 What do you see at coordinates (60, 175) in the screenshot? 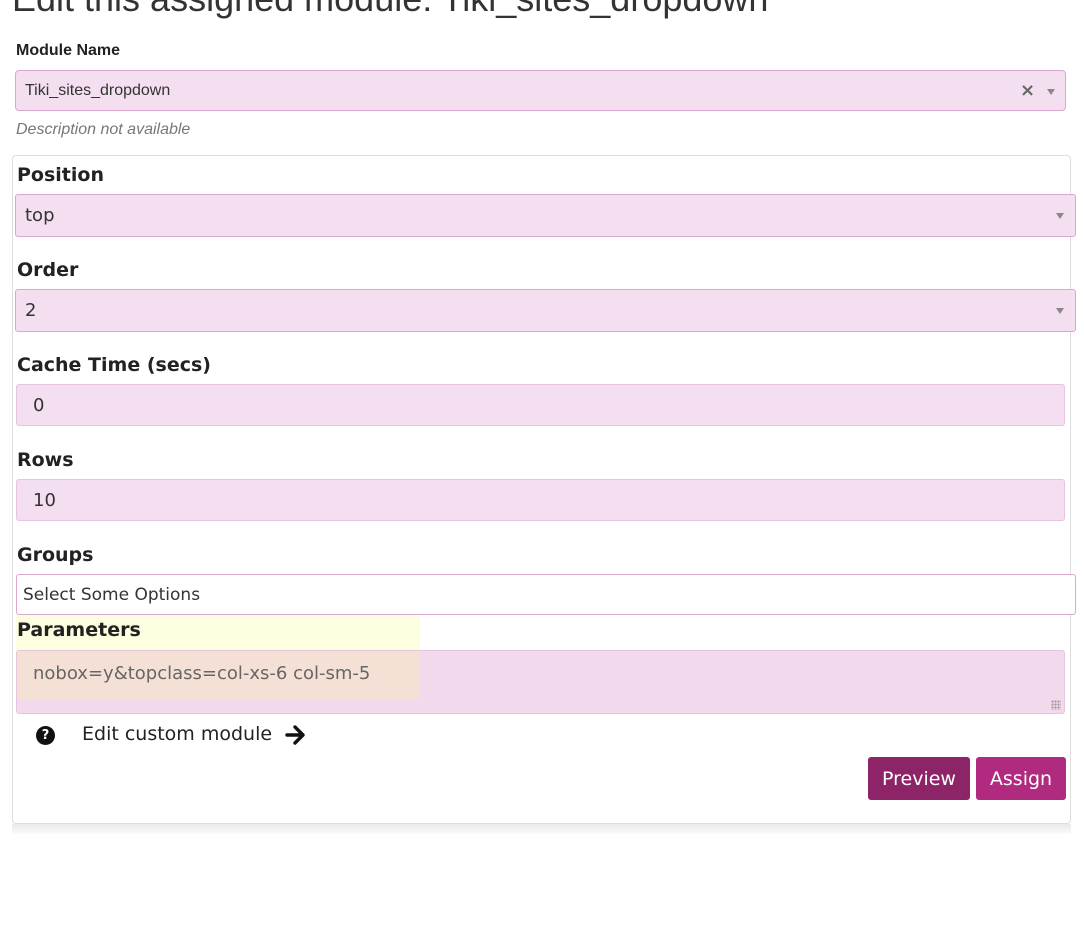
I see `position-label: Position` at bounding box center [60, 175].